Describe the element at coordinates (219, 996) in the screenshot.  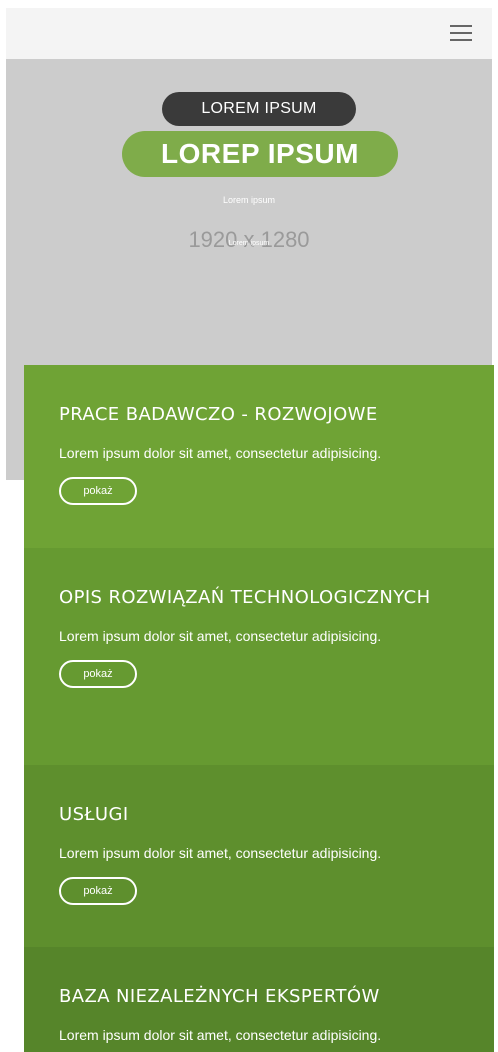
I see `card-title: BAZA NIEZALEŻNYCH EKSPERTÓW` at that location.